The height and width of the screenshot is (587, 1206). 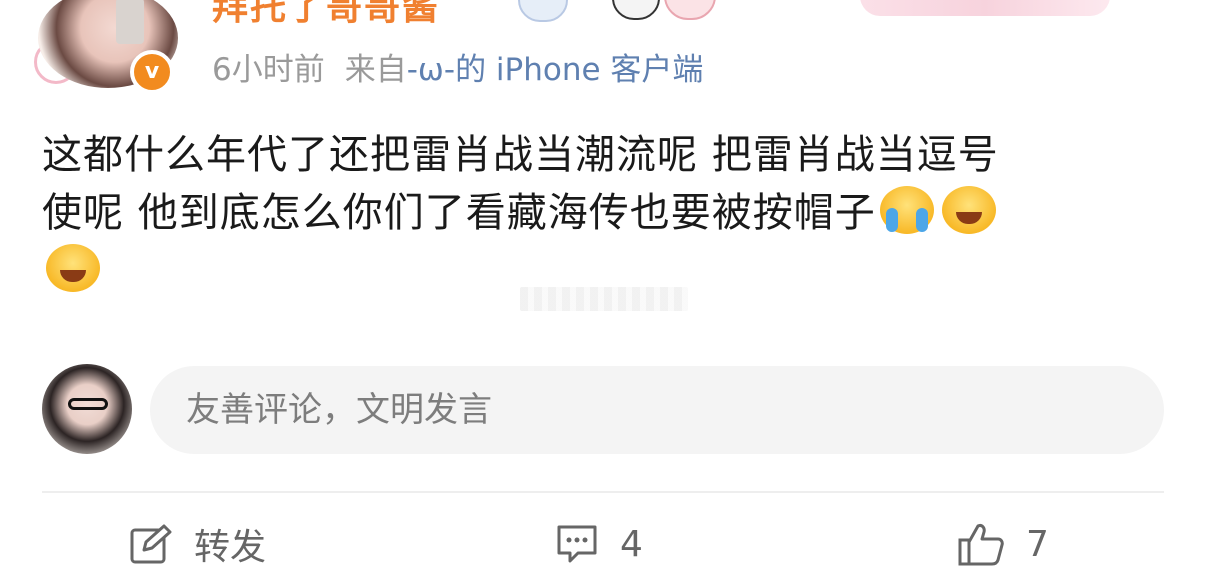 I want to click on thumbs-up-icon, so click(x=981, y=544).